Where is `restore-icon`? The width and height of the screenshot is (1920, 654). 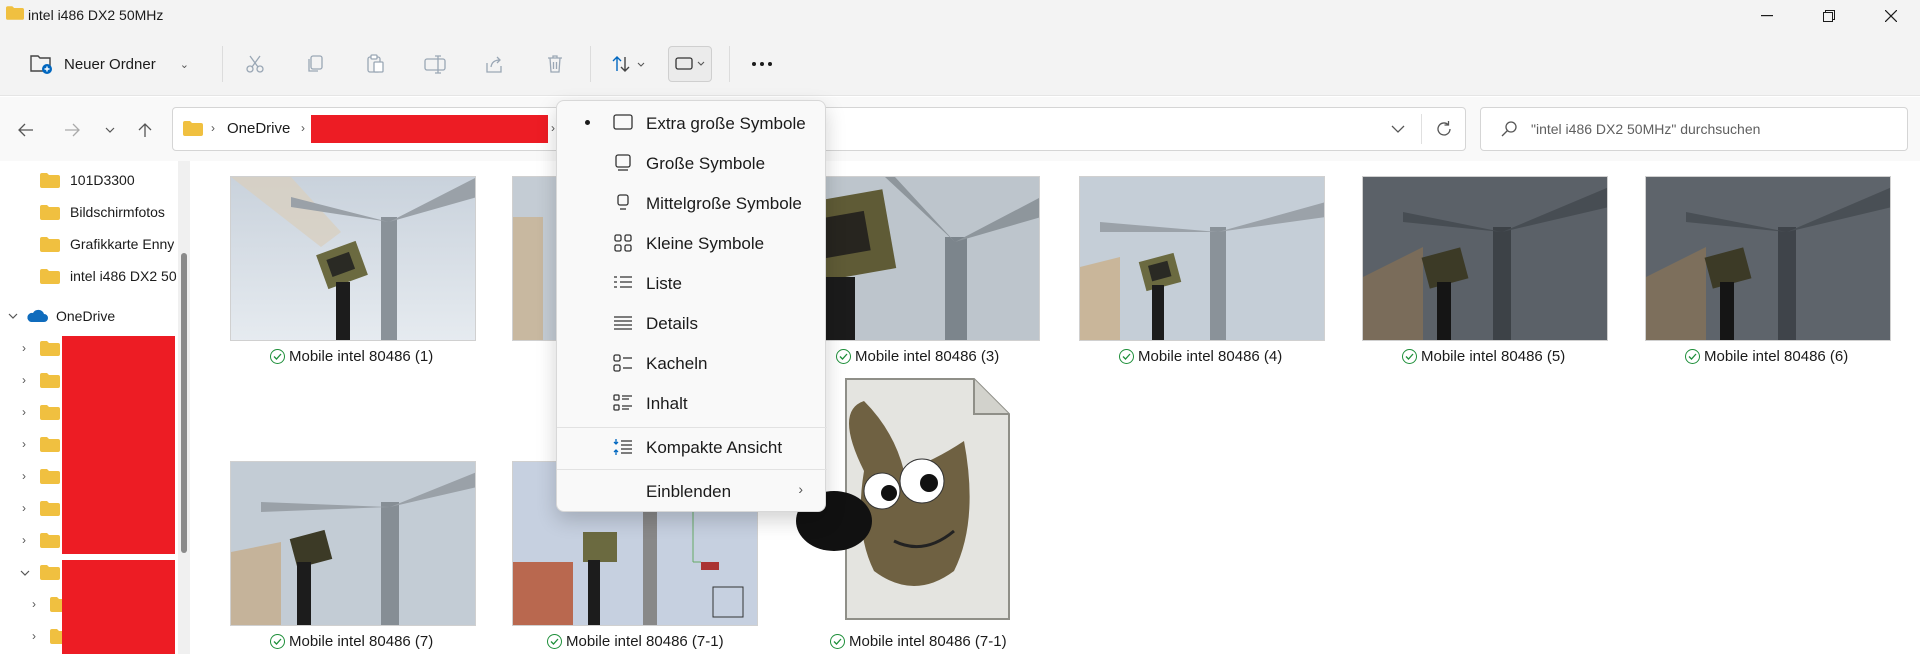 restore-icon is located at coordinates (1829, 16).